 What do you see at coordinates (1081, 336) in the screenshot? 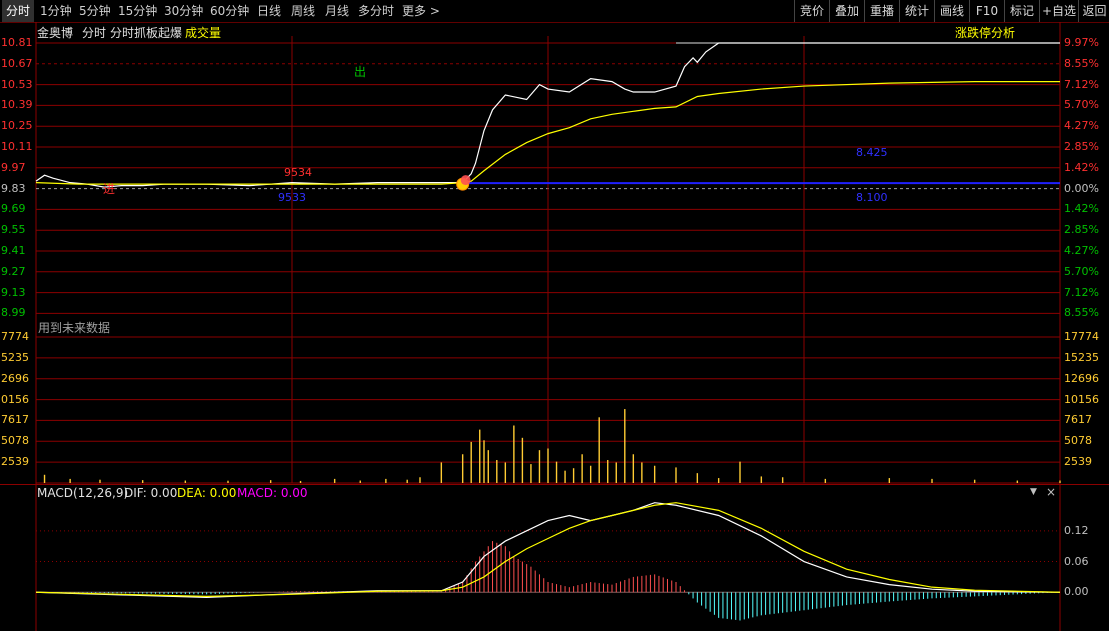
I see `vol-right-tick: 17774` at bounding box center [1081, 336].